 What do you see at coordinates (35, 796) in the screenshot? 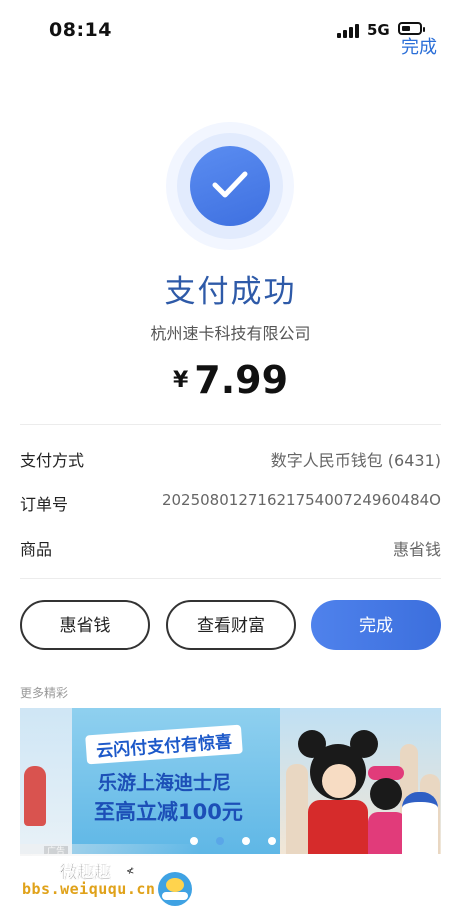
I see `person-image` at bounding box center [35, 796].